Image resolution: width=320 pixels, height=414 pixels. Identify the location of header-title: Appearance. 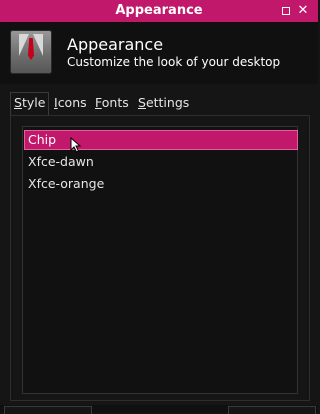
(115, 44).